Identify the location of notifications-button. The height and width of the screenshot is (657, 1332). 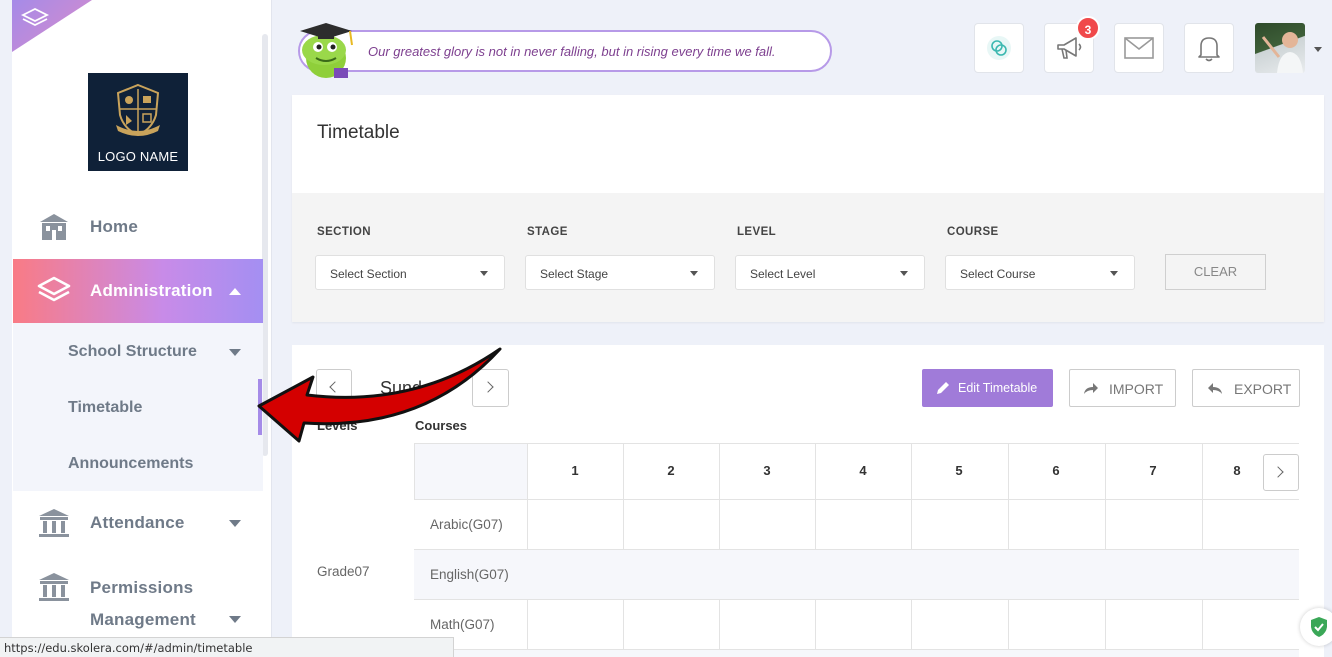
(1209, 48).